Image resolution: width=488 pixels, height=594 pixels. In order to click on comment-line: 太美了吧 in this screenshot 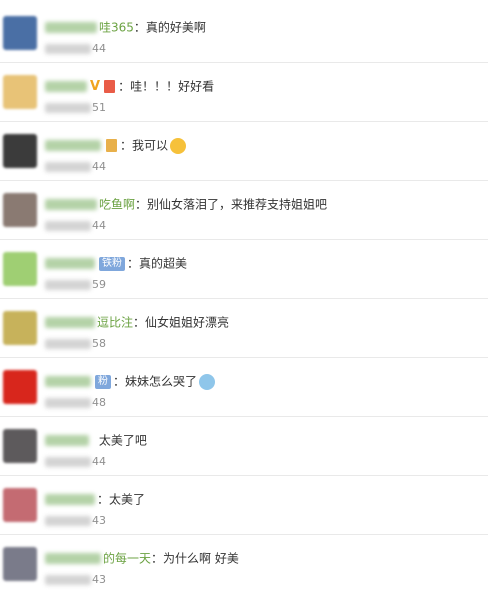, I will do `click(96, 440)`.